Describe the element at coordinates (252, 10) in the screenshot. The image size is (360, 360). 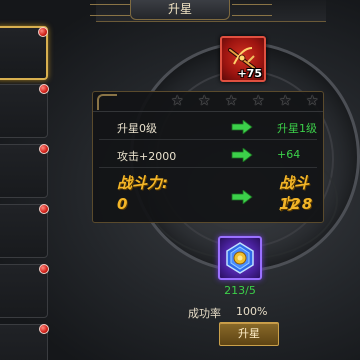
I see `title-ornament-right` at that location.